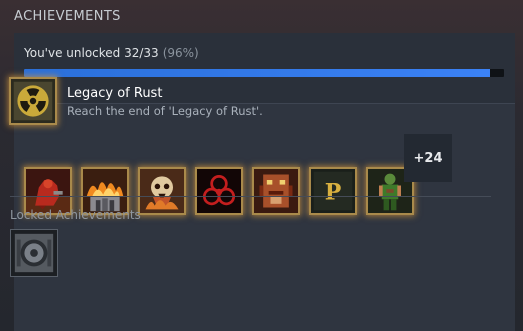  What do you see at coordinates (276, 191) in the screenshot?
I see `demon-face-icon` at bounding box center [276, 191].